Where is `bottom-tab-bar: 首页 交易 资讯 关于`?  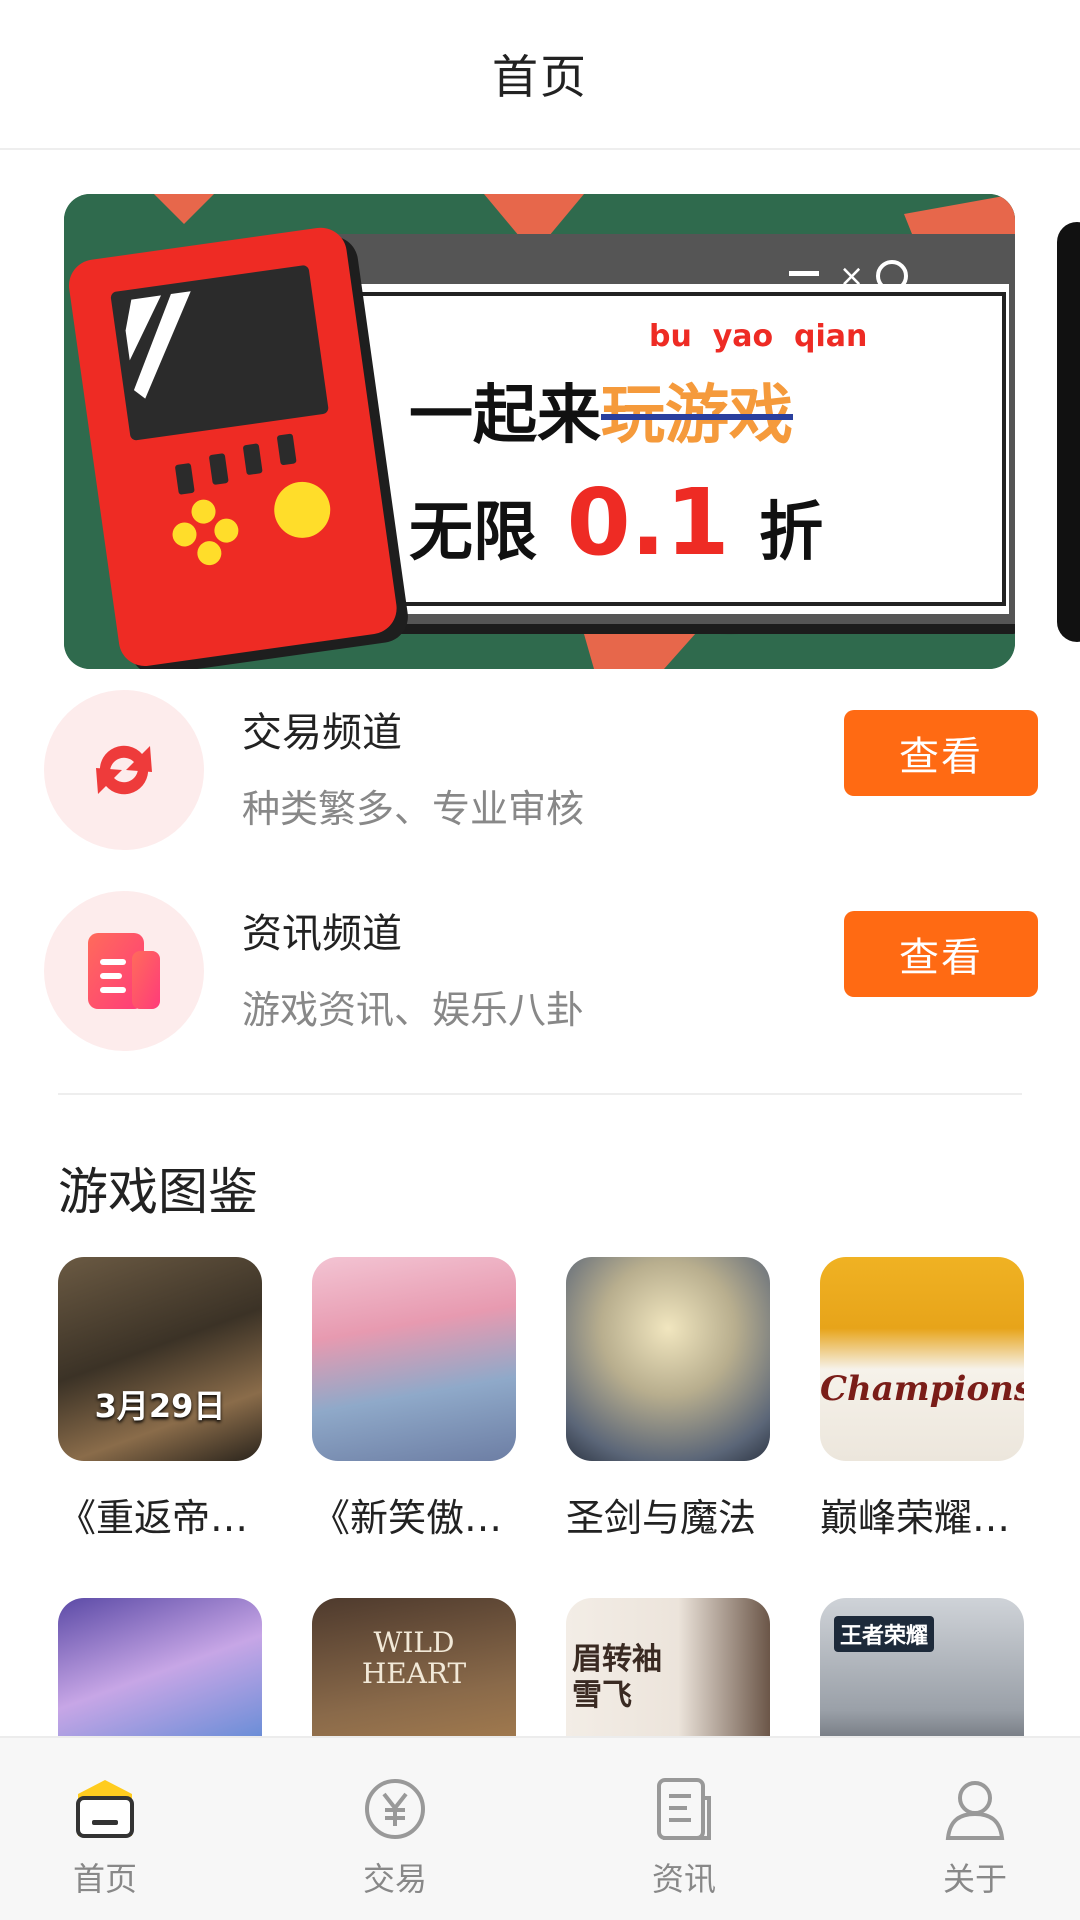
bottom-tab-bar: 首页 交易 资讯 关于 is located at coordinates (540, 1828).